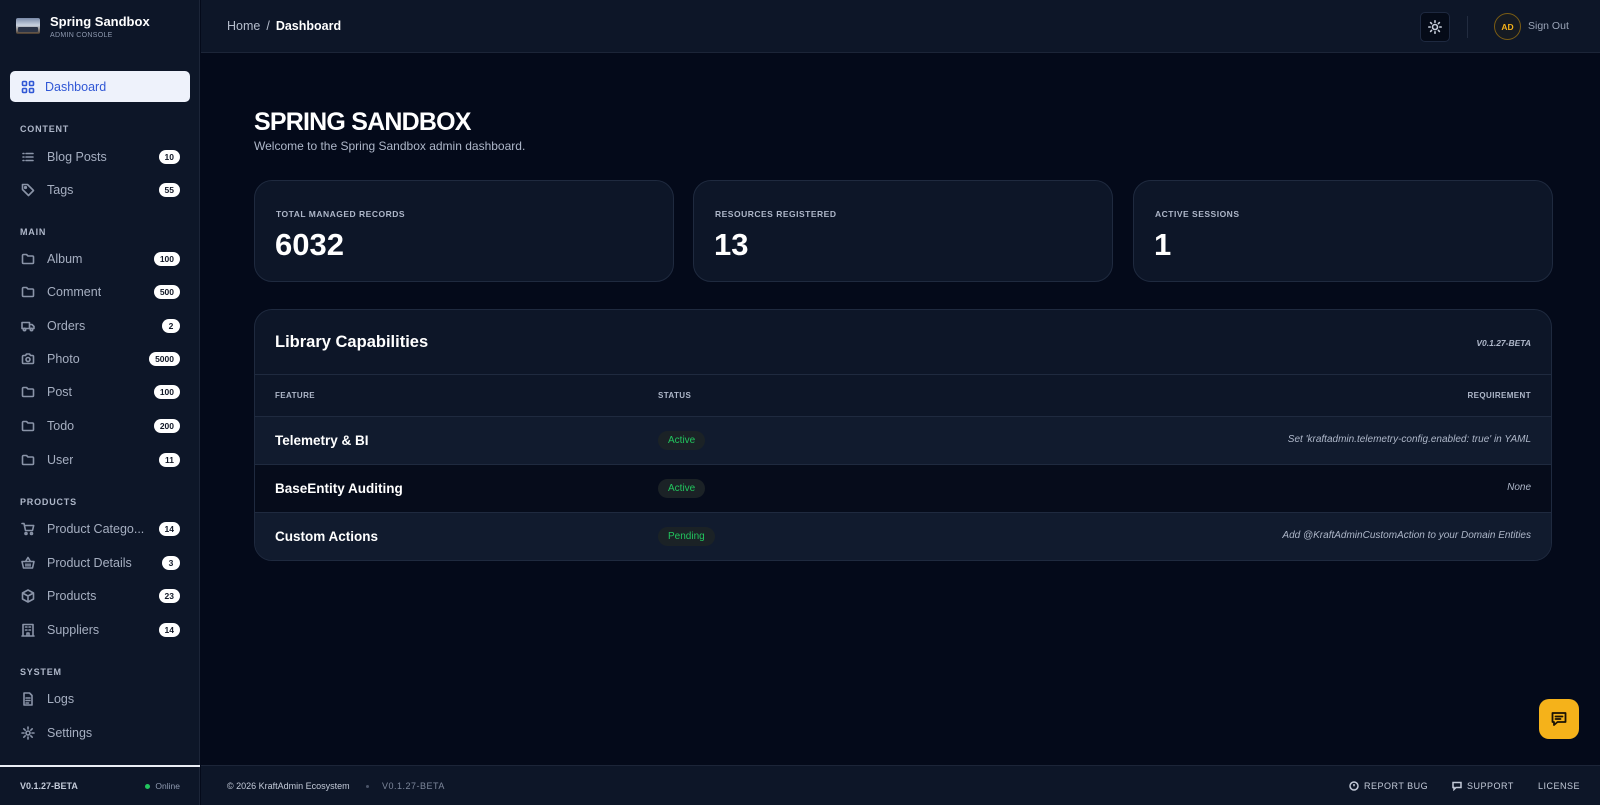 This screenshot has width=1600, height=805. What do you see at coordinates (41, 672) in the screenshot?
I see `section-system: SYSTEM` at bounding box center [41, 672].